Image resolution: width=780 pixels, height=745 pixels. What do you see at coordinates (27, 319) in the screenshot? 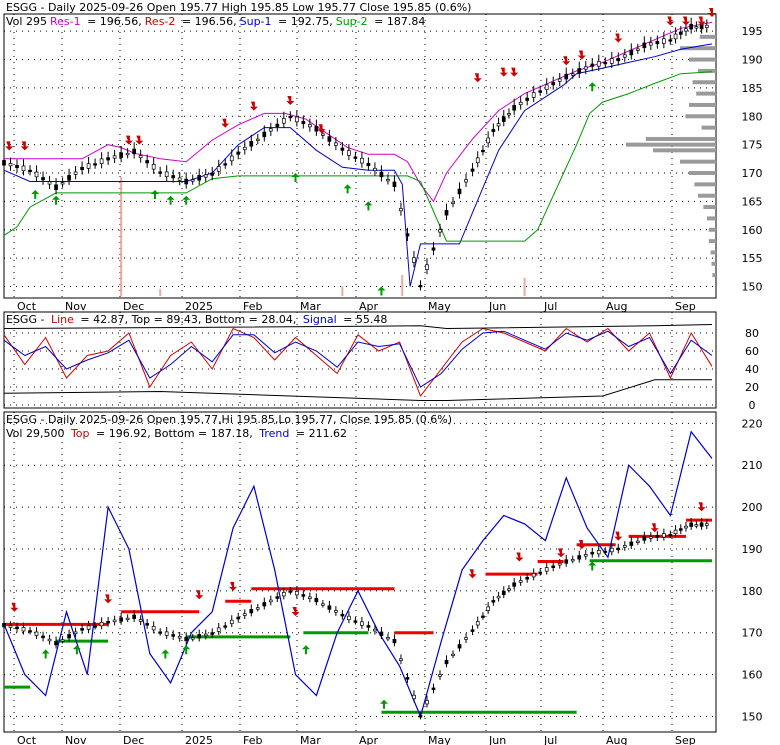
I see `legend-part: ESGG -` at bounding box center [27, 319].